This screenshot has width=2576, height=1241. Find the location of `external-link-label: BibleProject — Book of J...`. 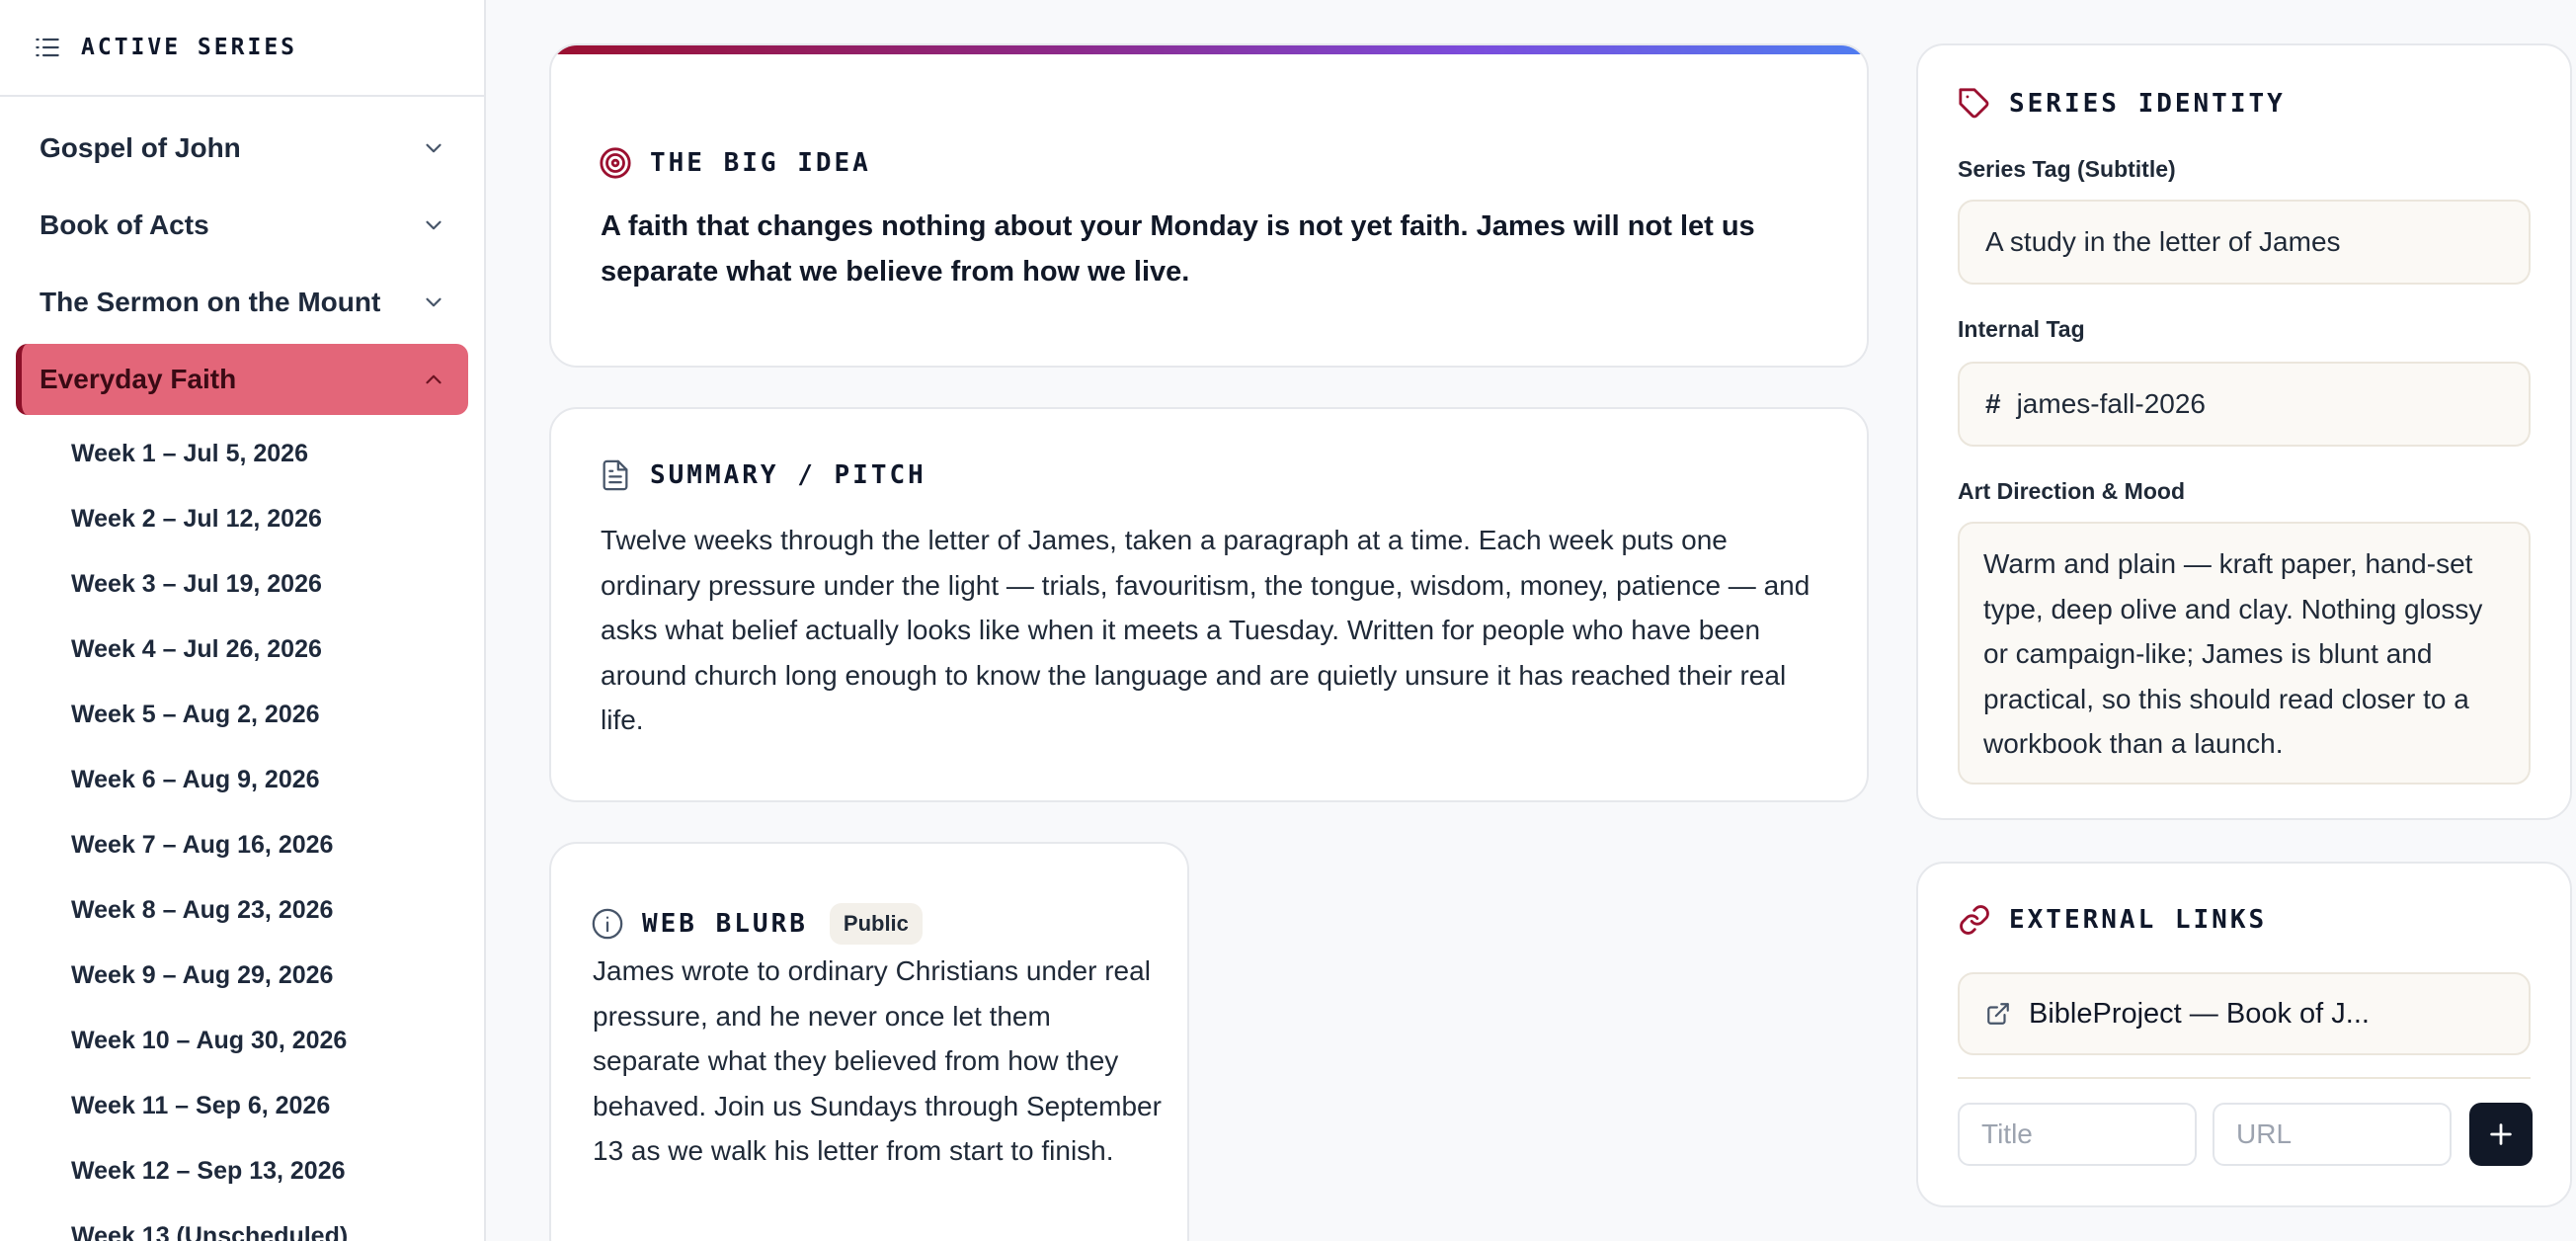

external-link-label: BibleProject — Book of J... is located at coordinates (2199, 1014).